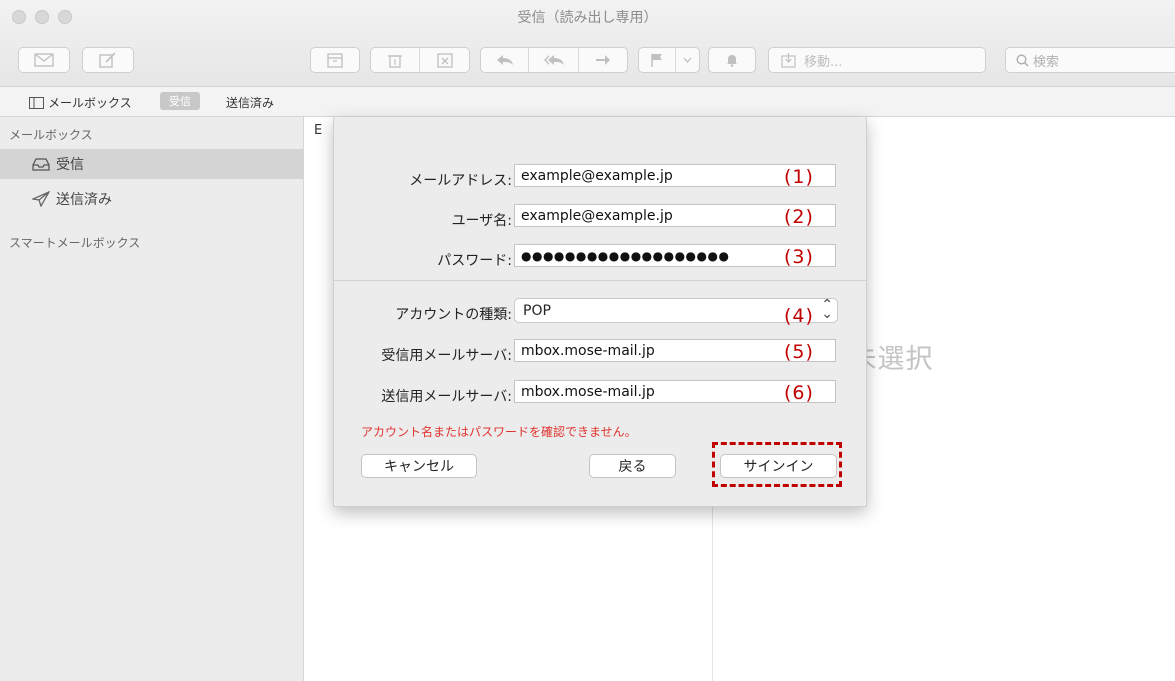 The height and width of the screenshot is (681, 1175). Describe the element at coordinates (1090, 60) in the screenshot. I see `search-field: 検索` at that location.